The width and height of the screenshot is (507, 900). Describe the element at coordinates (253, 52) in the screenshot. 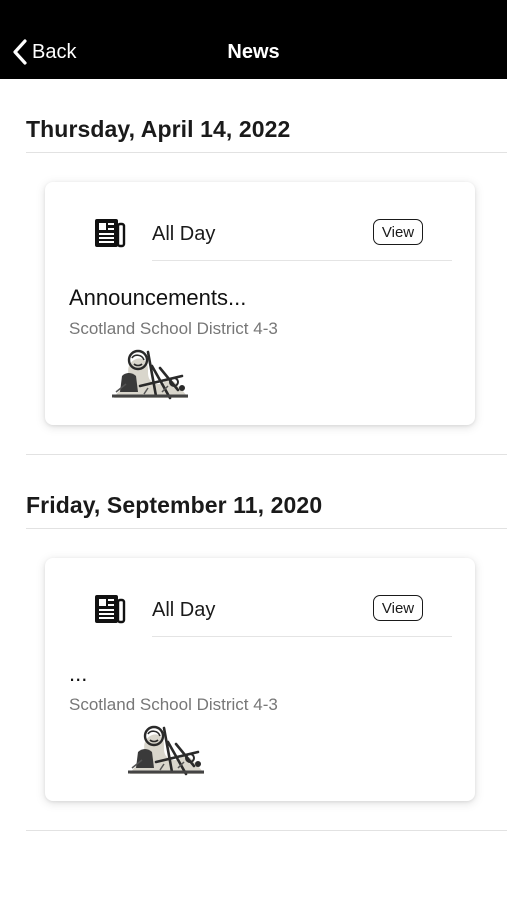

I see `page-title: News` at that location.